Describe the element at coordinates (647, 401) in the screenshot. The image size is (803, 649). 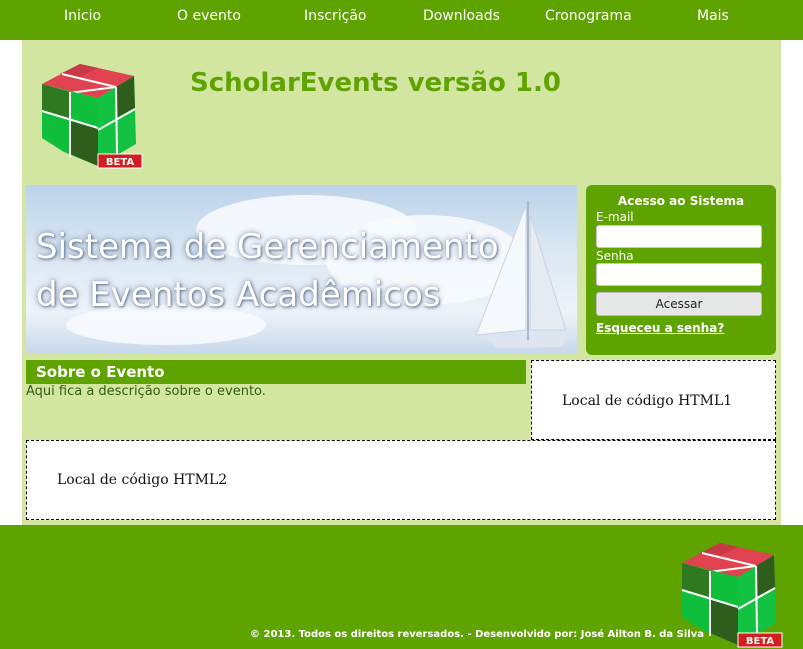
I see `html-block-1-text: Local de código HTML1` at that location.